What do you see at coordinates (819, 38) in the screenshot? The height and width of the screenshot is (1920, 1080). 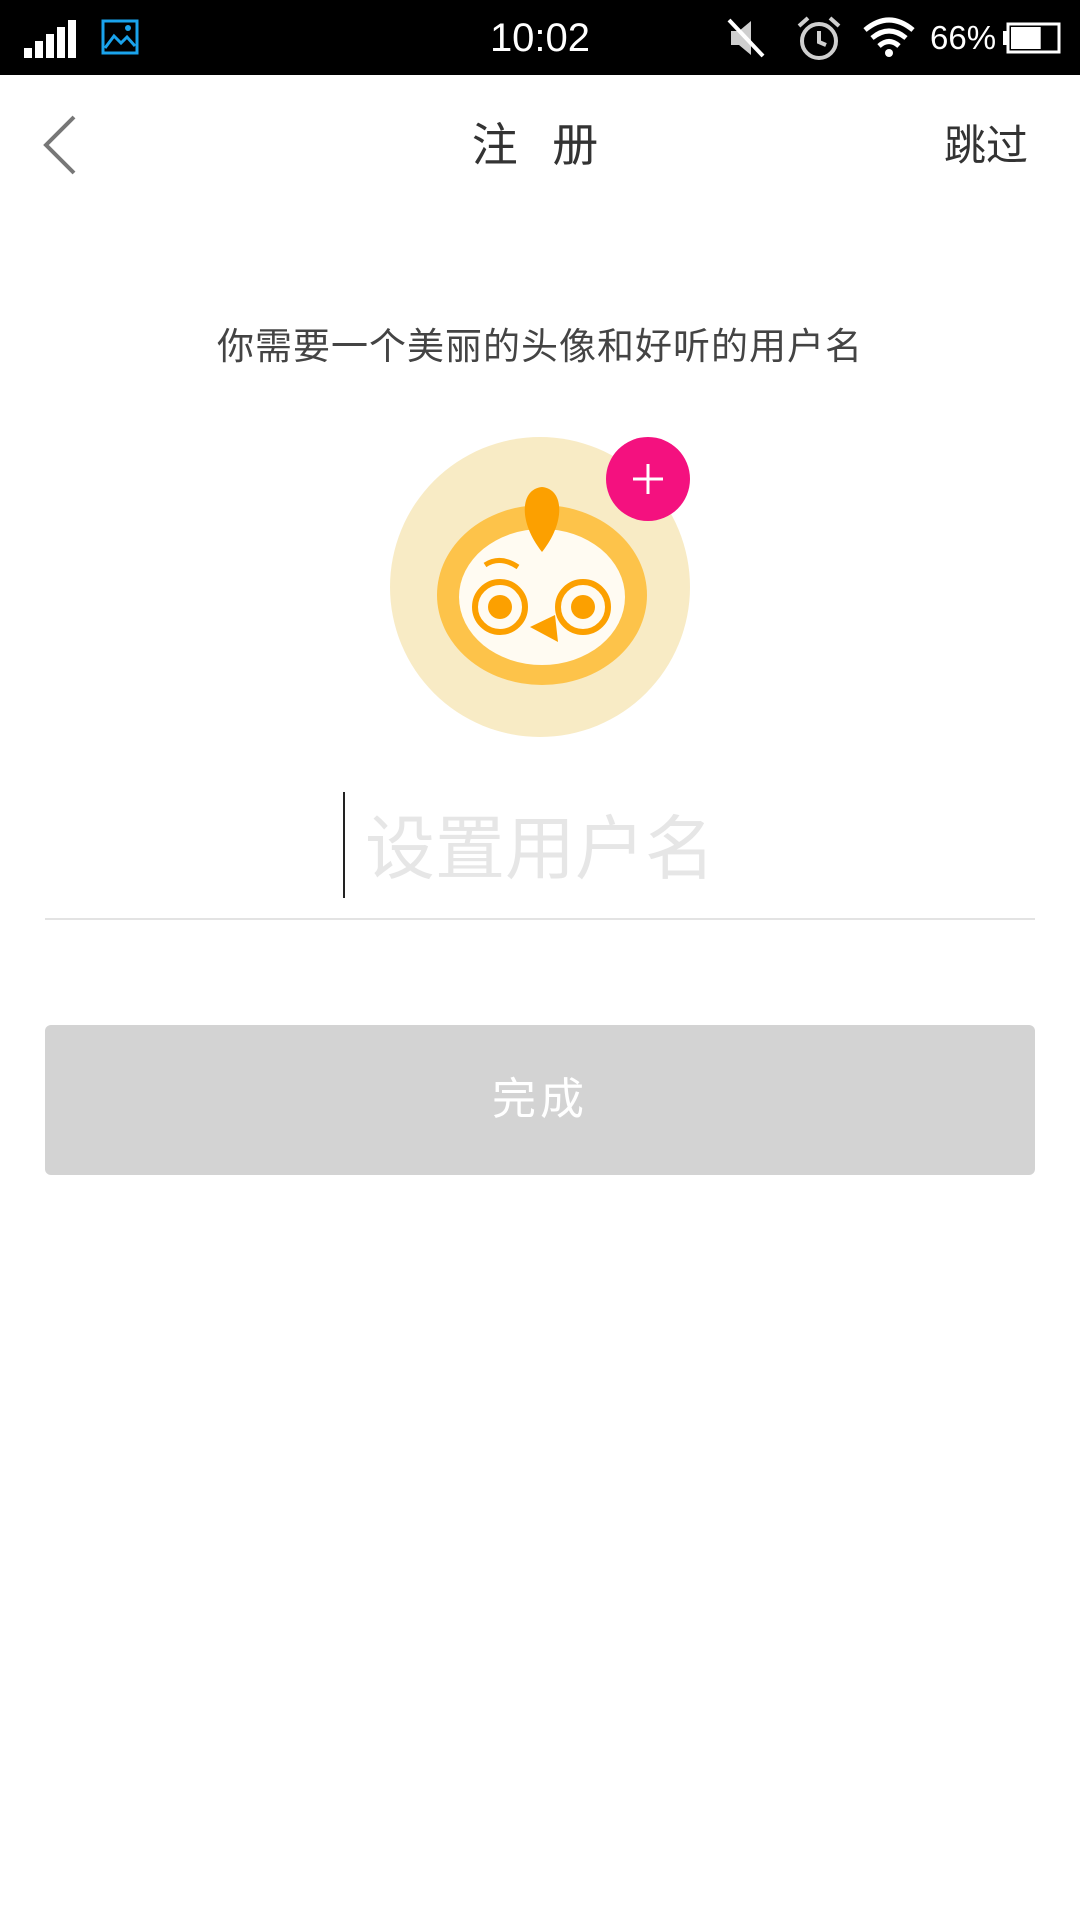 I see `alarm-icon` at bounding box center [819, 38].